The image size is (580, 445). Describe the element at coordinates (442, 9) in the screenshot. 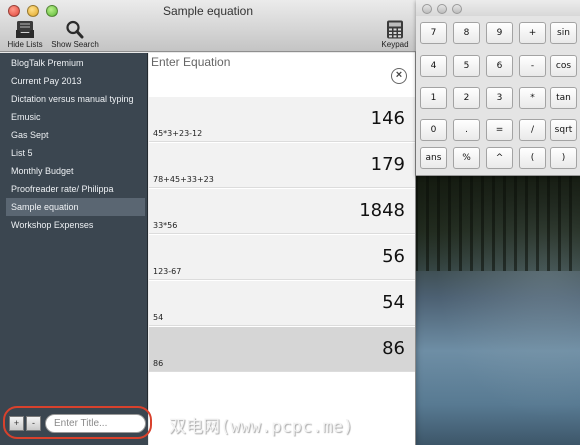

I see `keypad-minimize-icon` at that location.